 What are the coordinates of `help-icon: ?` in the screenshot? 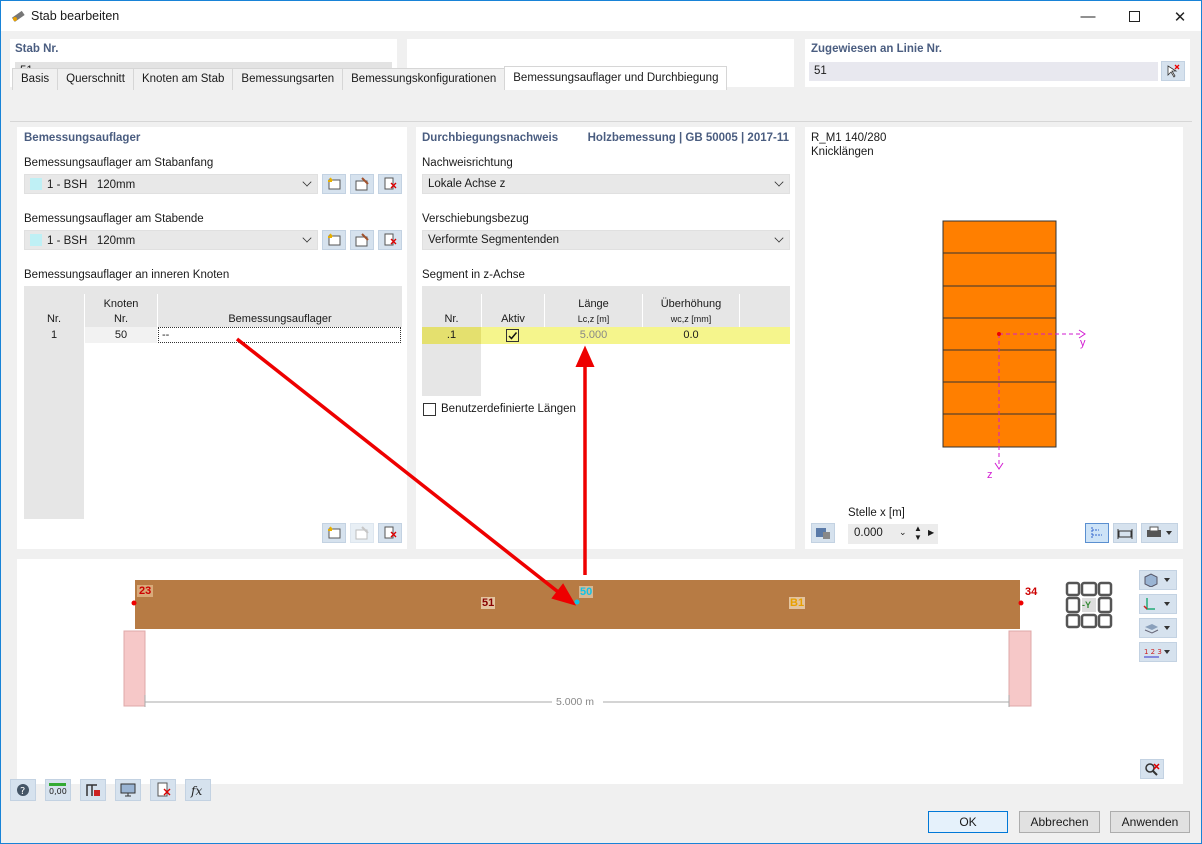 It's located at (23, 790).